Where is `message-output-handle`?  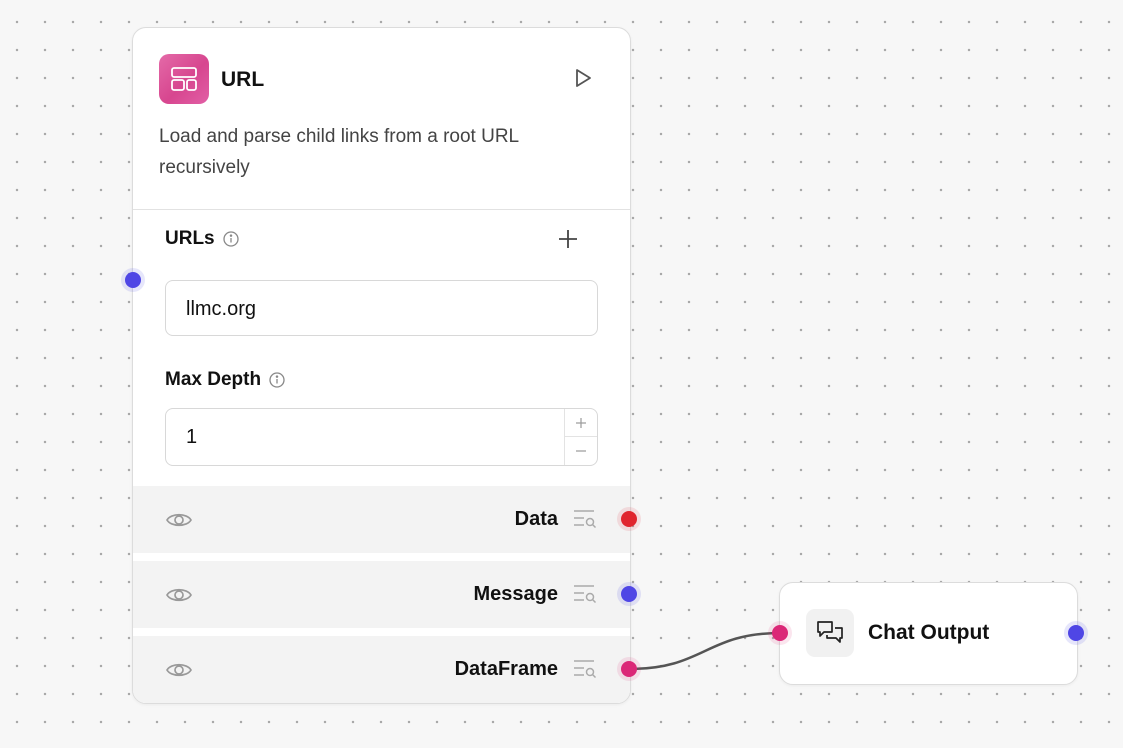
message-output-handle is located at coordinates (629, 594).